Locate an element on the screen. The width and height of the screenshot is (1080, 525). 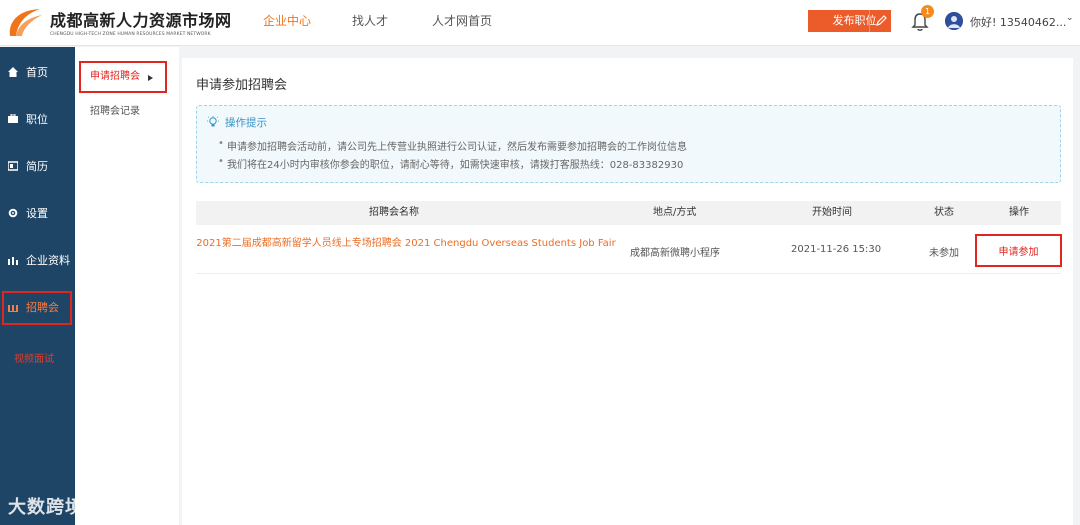
subnav-job-fair-records: 招聘会记录 is located at coordinates (123, 112).